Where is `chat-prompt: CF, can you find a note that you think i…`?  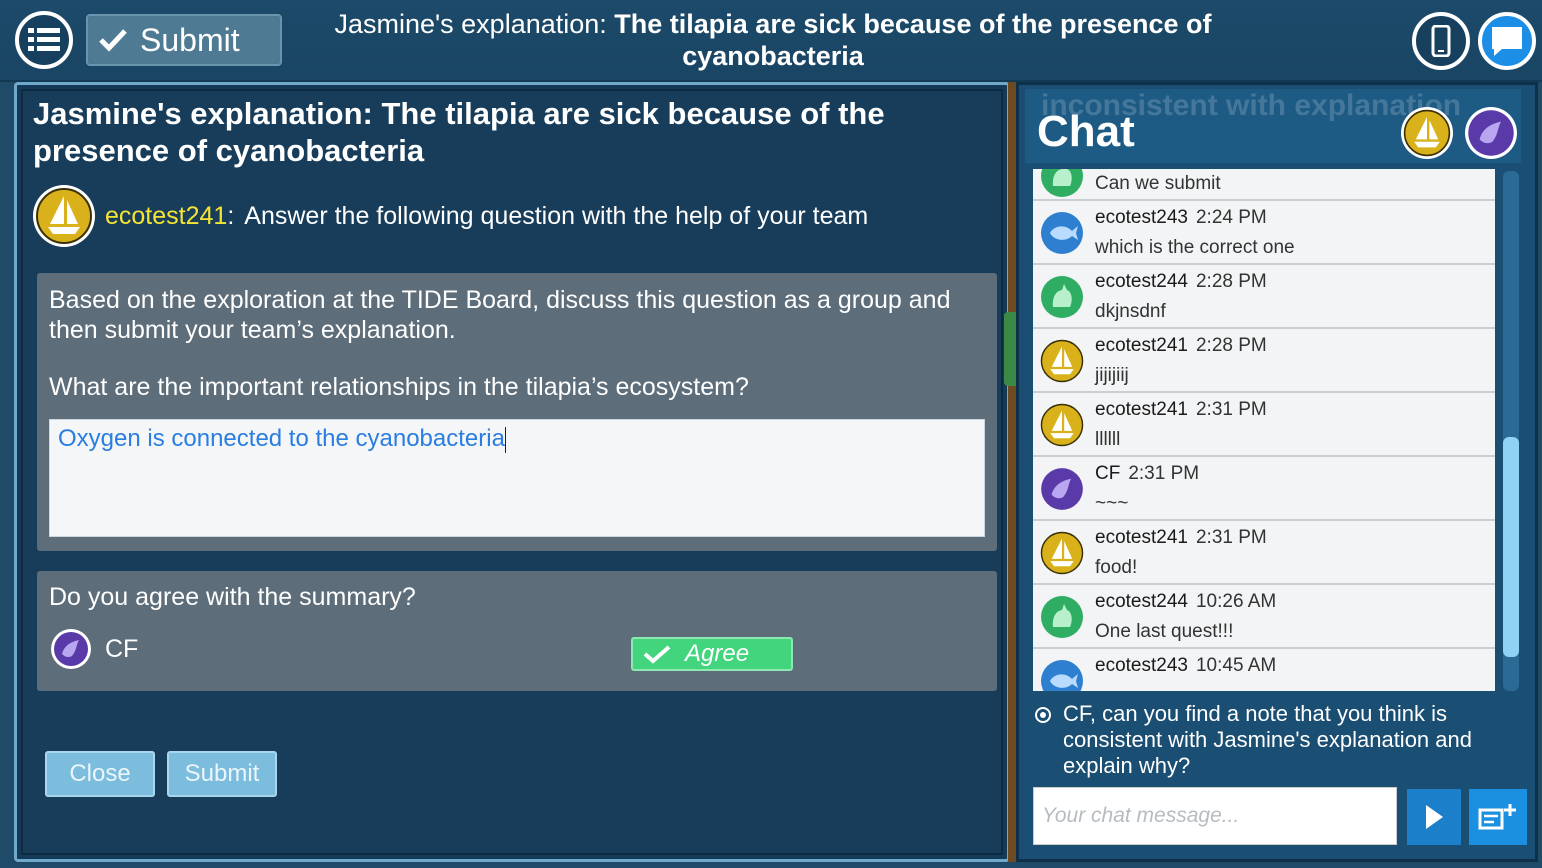 chat-prompt: CF, can you find a note that you think i… is located at coordinates (1278, 740).